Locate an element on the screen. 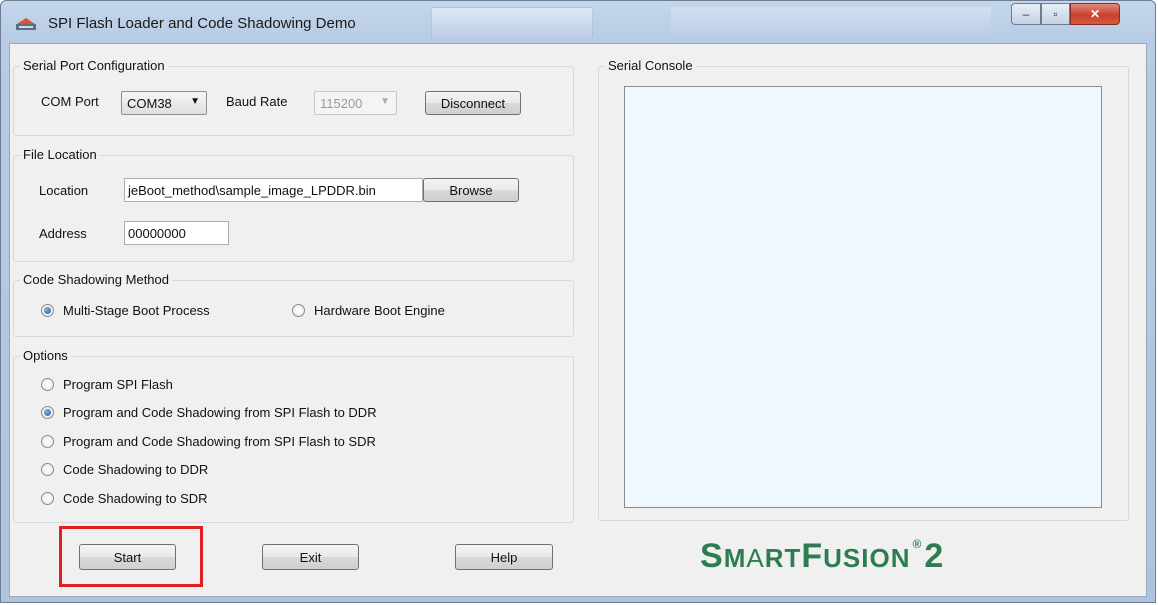  radio-hardware-boot-engine: Hardware Boot Engine is located at coordinates (368, 310).